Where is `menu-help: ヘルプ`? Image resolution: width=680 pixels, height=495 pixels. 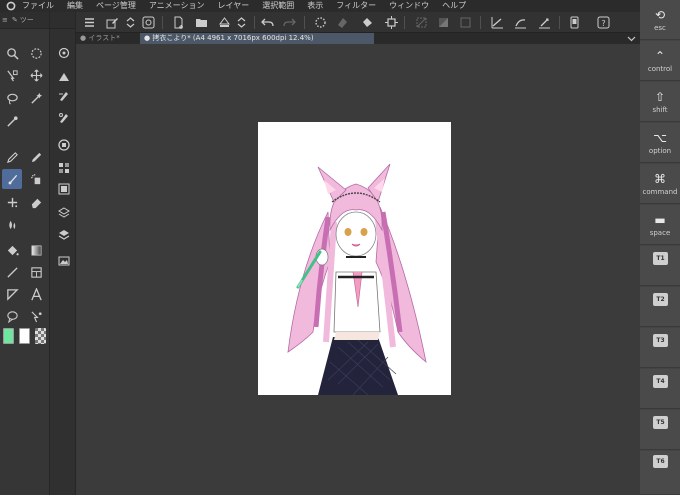
menu-help: ヘルプ is located at coordinates (454, 6).